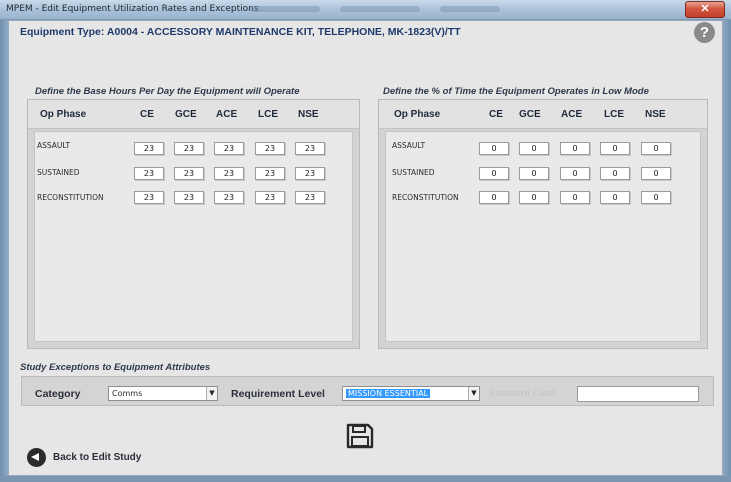  What do you see at coordinates (229, 197) in the screenshot?
I see `base-hours-cell-reconstitution-ace: 23` at bounding box center [229, 197].